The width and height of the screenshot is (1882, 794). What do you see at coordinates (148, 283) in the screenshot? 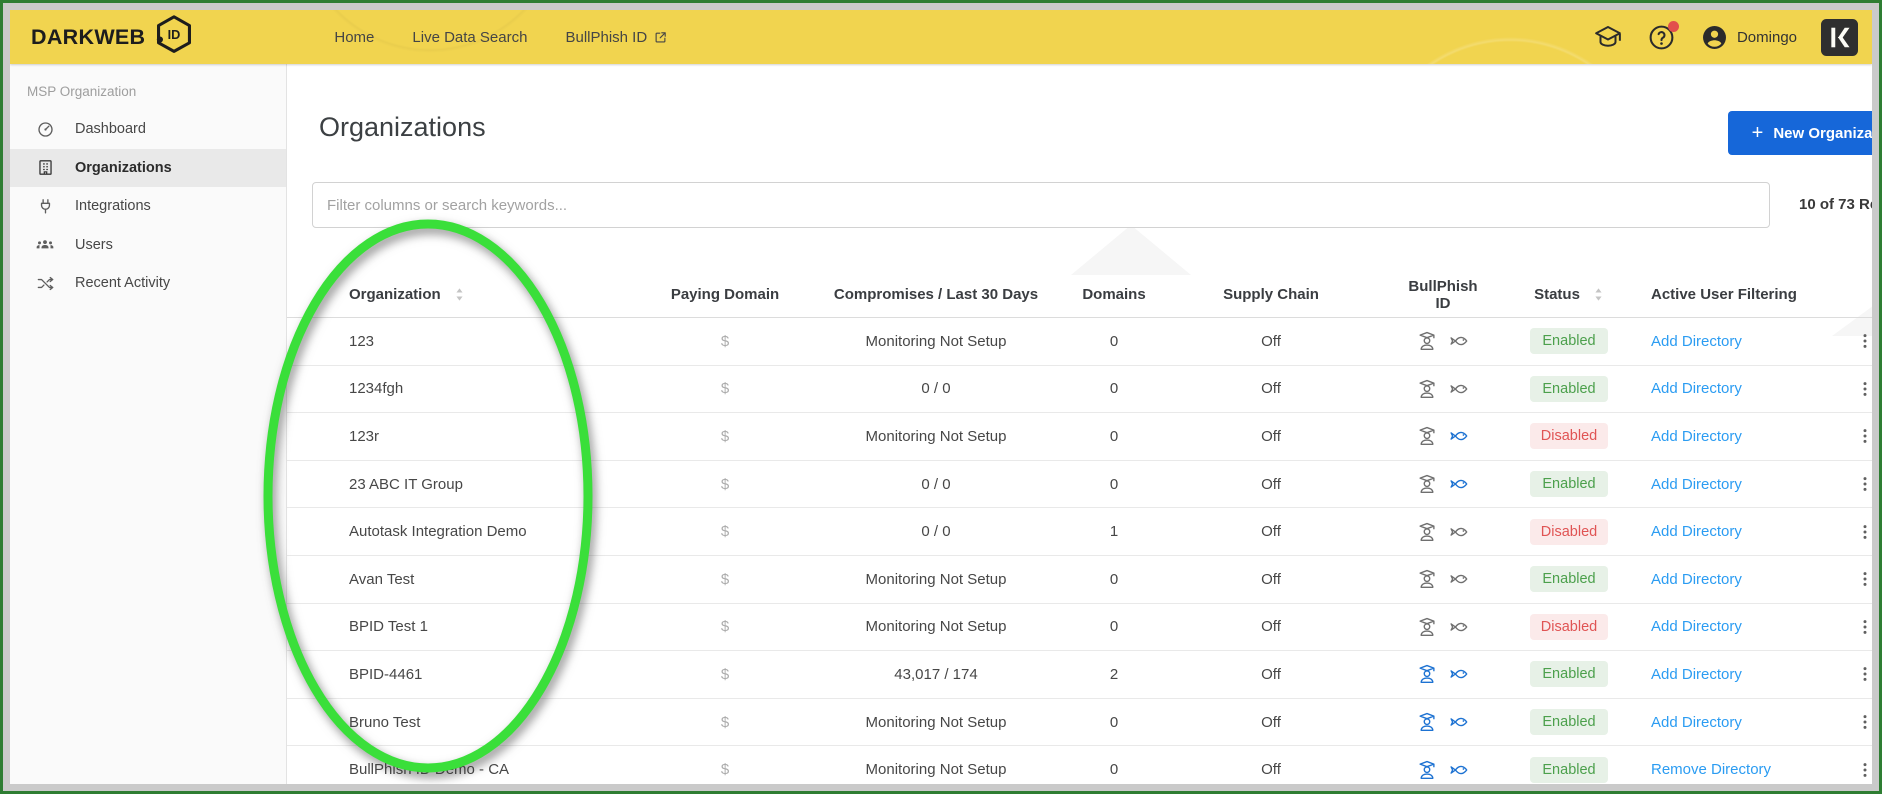
I see `sidebar-item-recent-activity: Recent Activity` at bounding box center [148, 283].